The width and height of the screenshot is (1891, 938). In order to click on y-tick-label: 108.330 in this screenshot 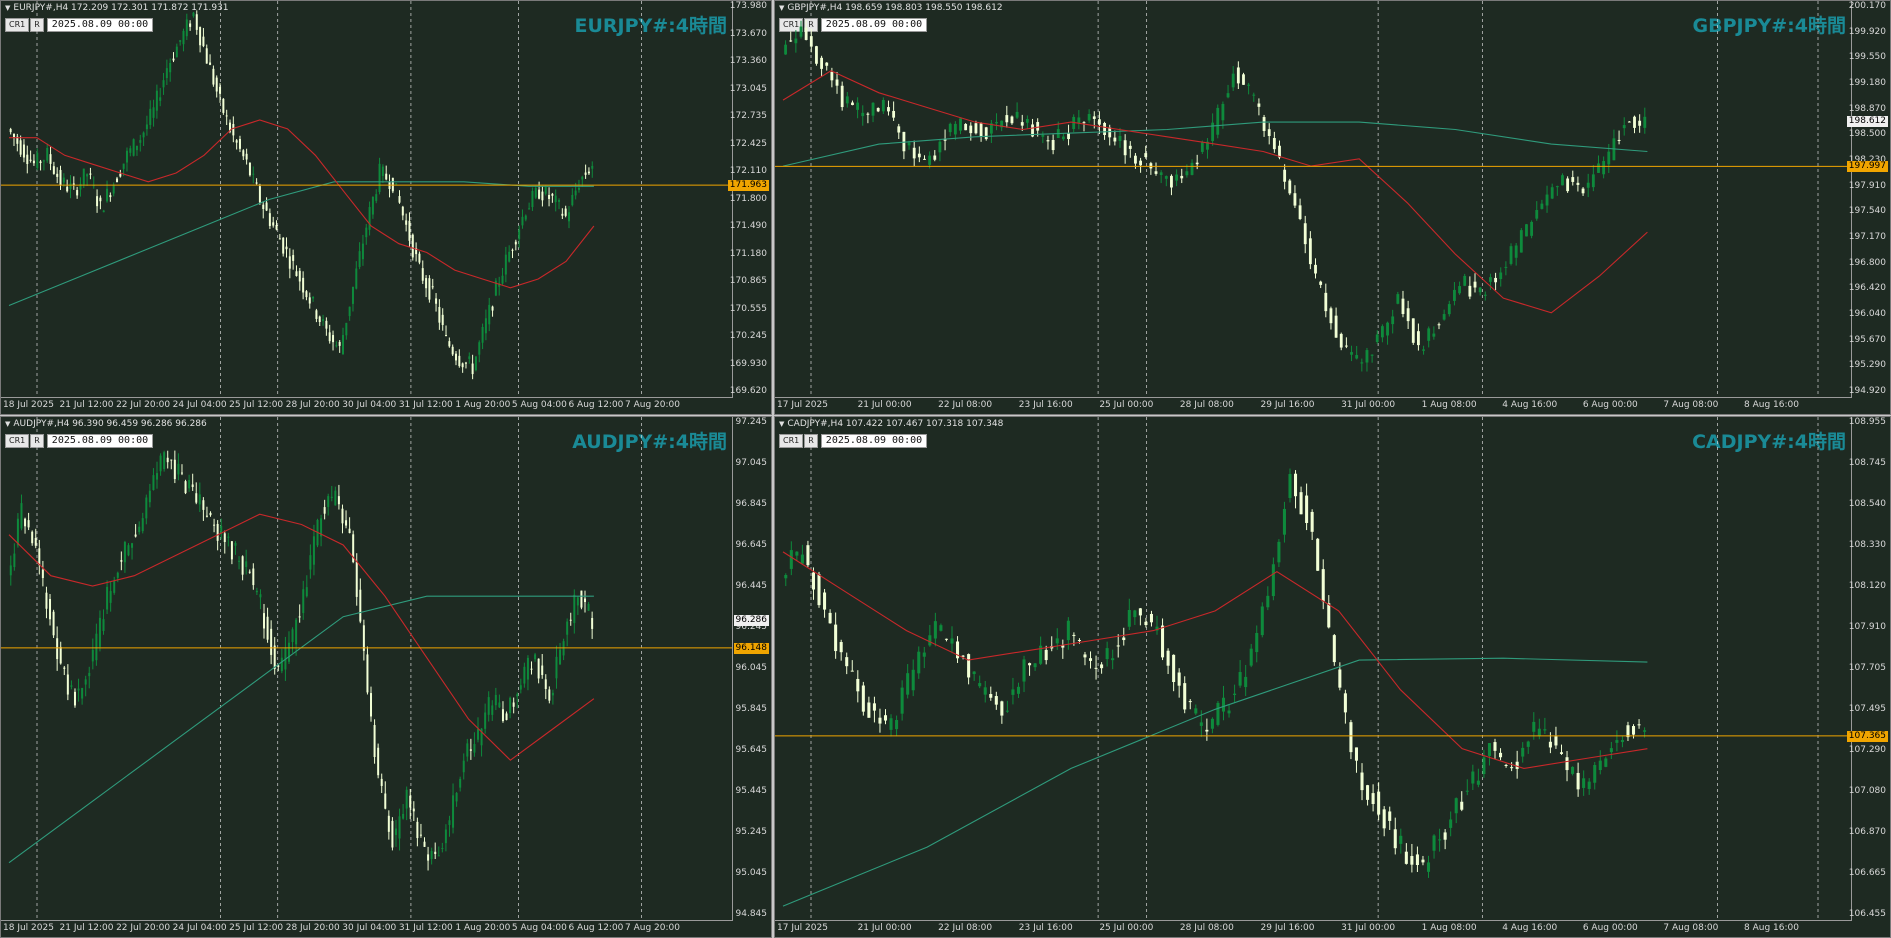, I will do `click(1867, 545)`.